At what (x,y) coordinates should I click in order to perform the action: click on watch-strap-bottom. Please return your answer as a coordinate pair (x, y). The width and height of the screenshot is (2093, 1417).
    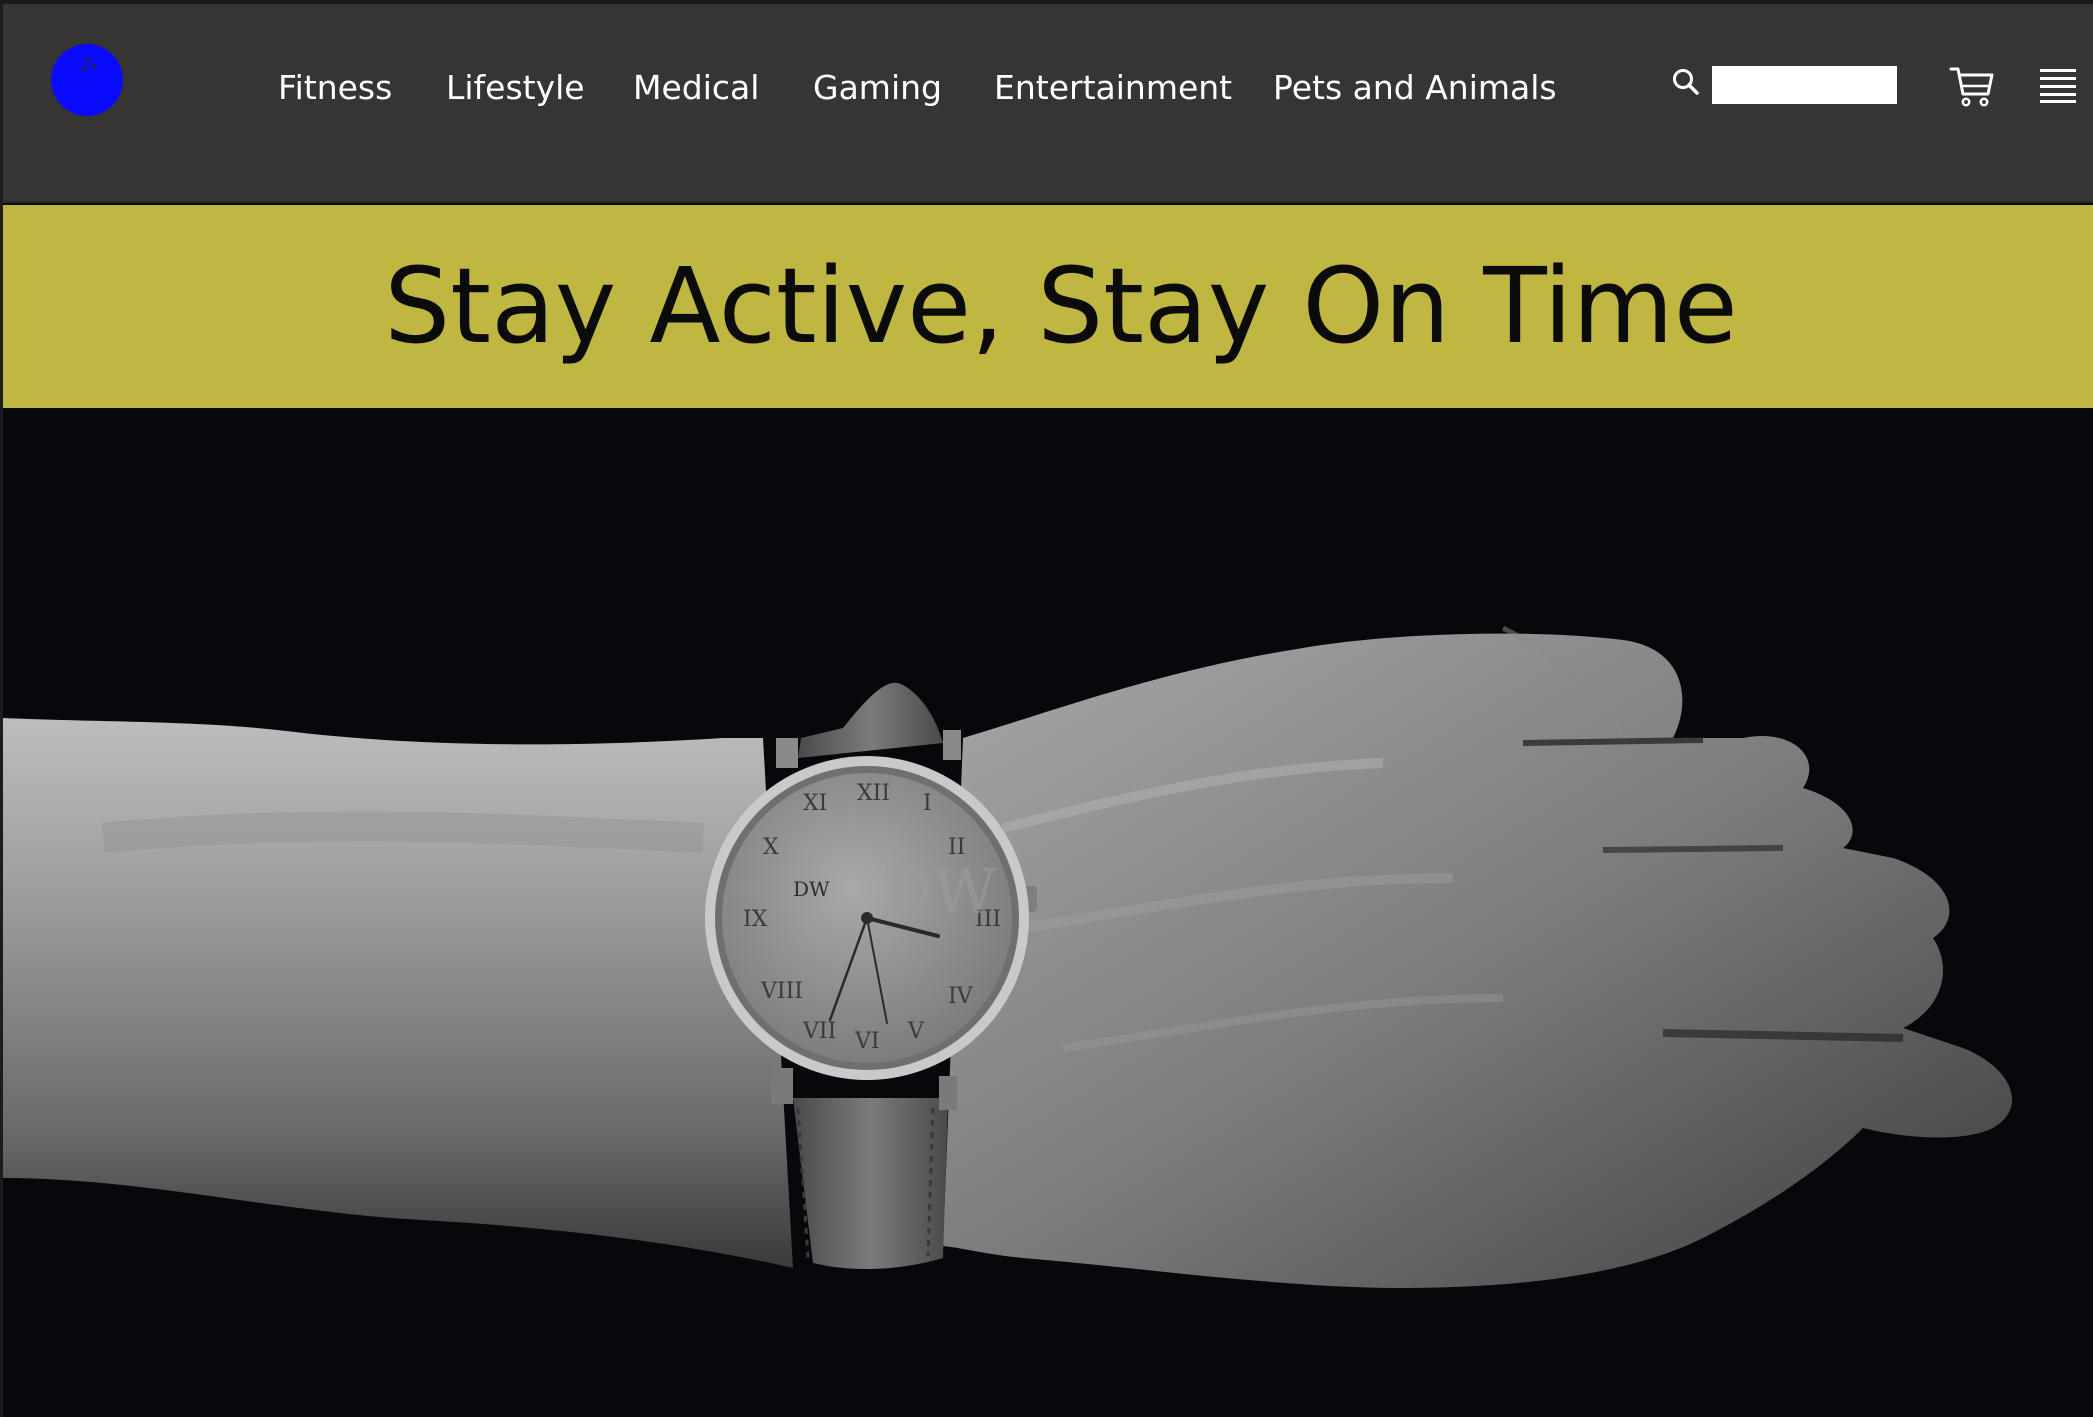
    Looking at the image, I should click on (870, 1184).